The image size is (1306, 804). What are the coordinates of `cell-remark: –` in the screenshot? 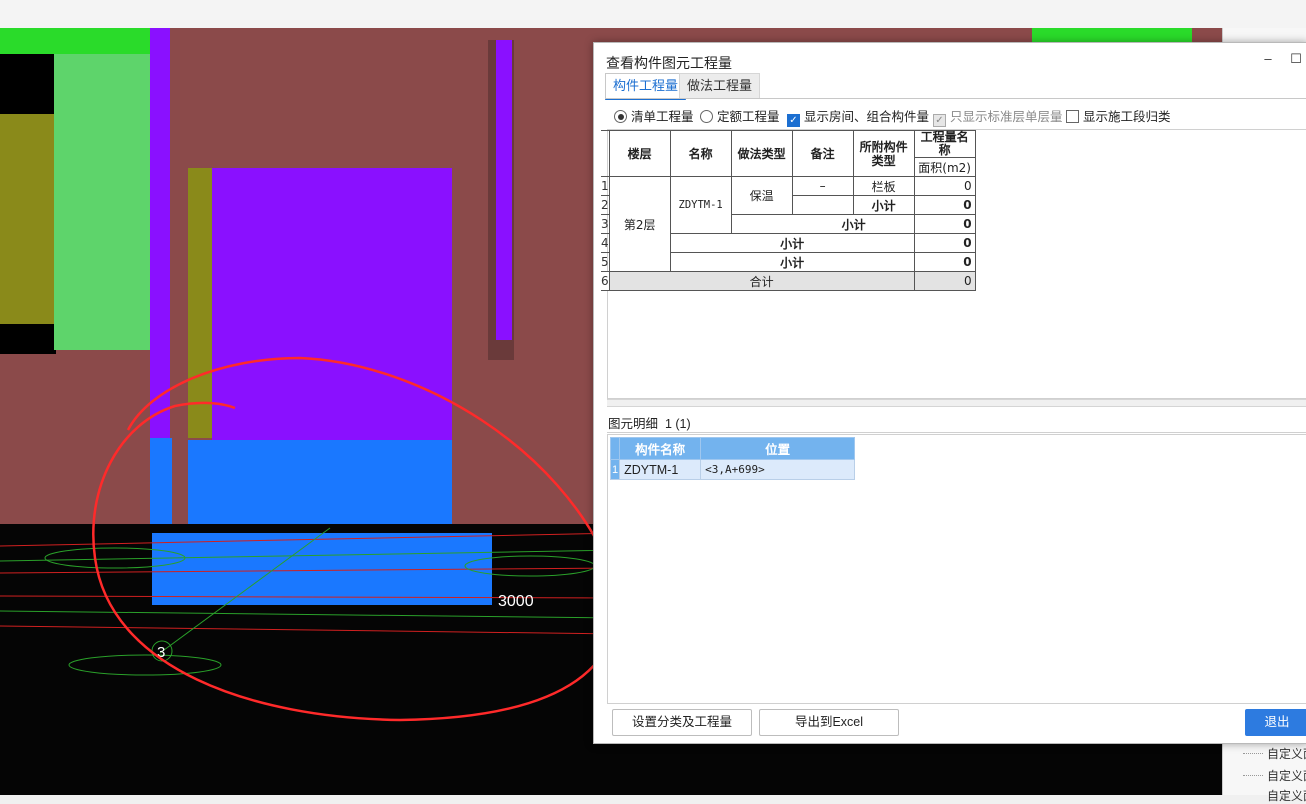 It's located at (822, 186).